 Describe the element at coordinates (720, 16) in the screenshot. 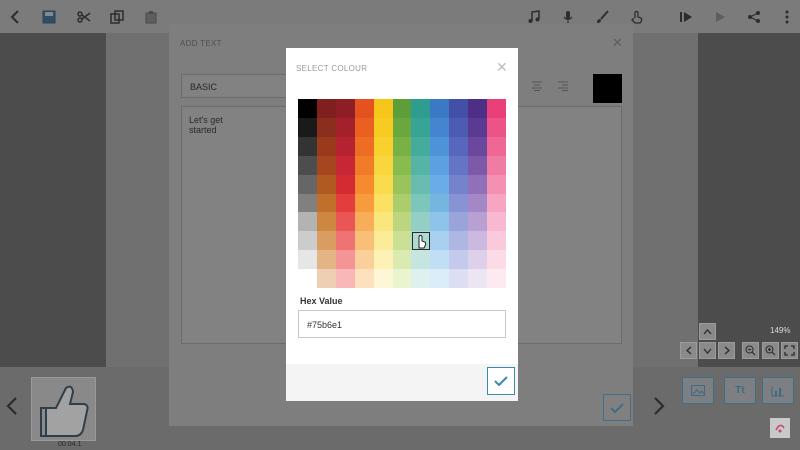

I see `play-icon` at that location.